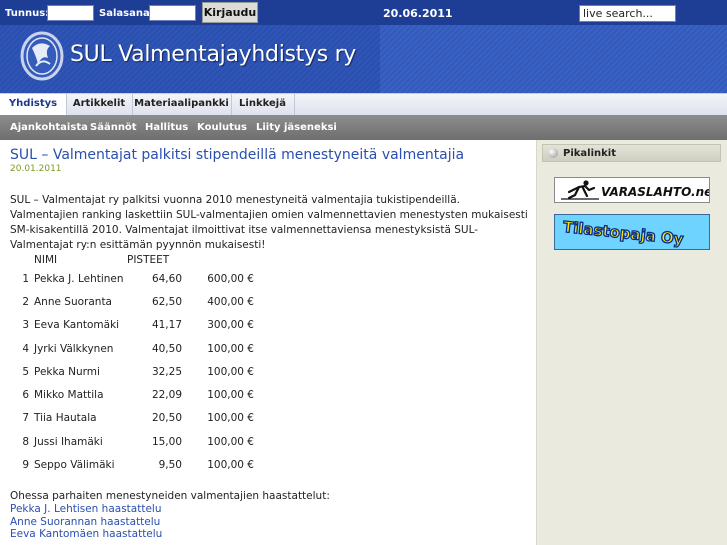  What do you see at coordinates (553, 59) in the screenshot?
I see `header-pattern` at bounding box center [553, 59].